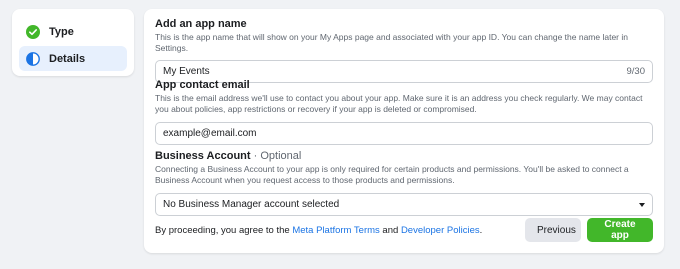  What do you see at coordinates (61, 31) in the screenshot?
I see `step-type-label: Type` at bounding box center [61, 31].